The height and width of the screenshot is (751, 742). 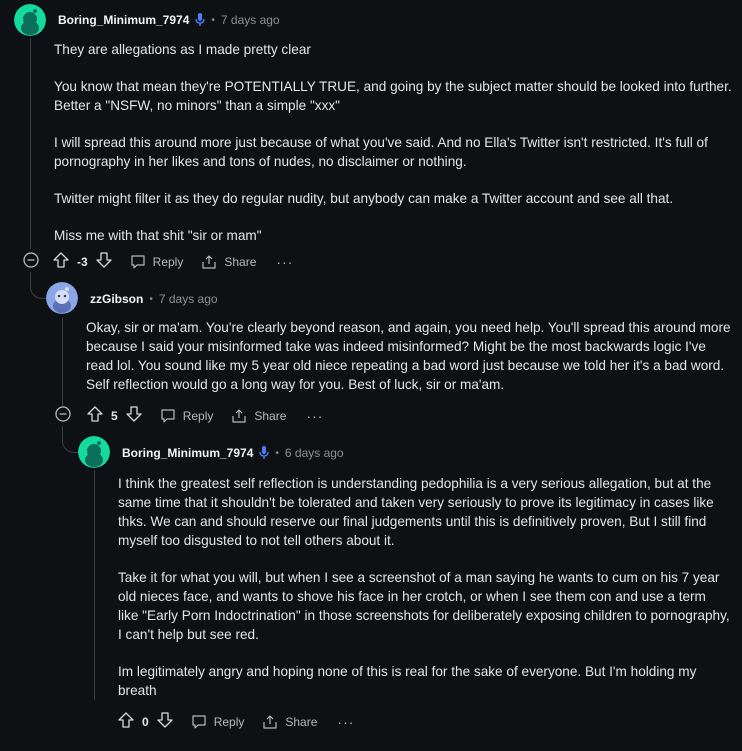 I want to click on vote-score: -3, so click(x=82, y=261).